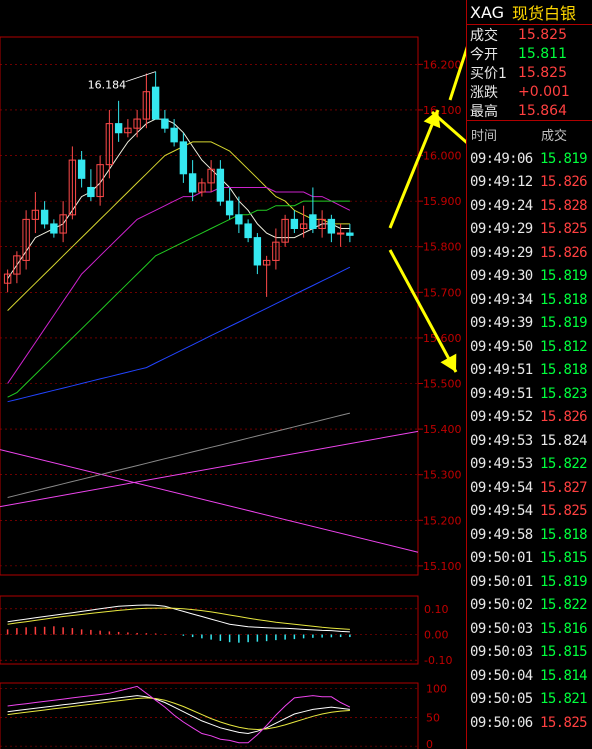 The height and width of the screenshot is (749, 592). I want to click on main-tick-label: 15.400, so click(442, 429).